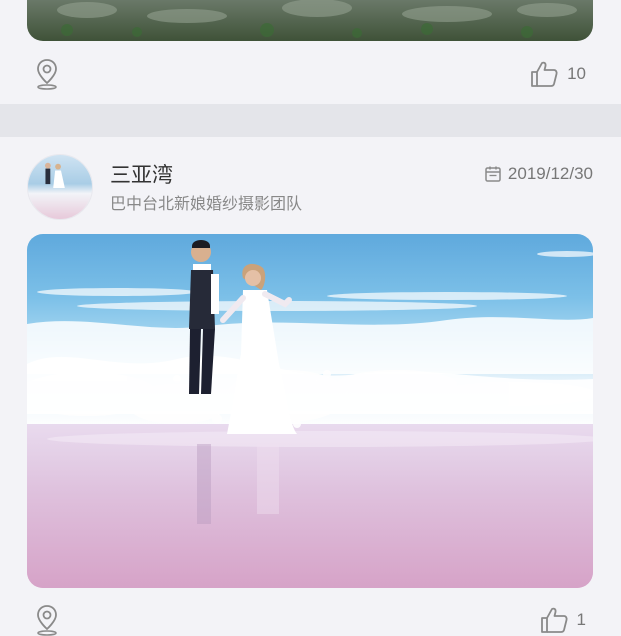  What do you see at coordinates (310, 20) in the screenshot?
I see `previous-post-photo` at bounding box center [310, 20].